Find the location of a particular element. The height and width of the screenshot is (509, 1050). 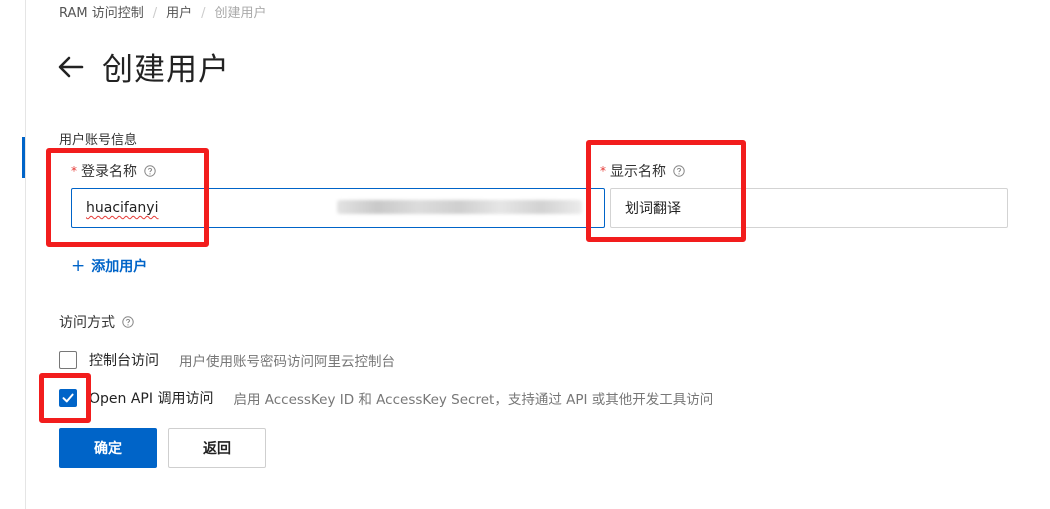

arrow-left-icon is located at coordinates (71, 67).